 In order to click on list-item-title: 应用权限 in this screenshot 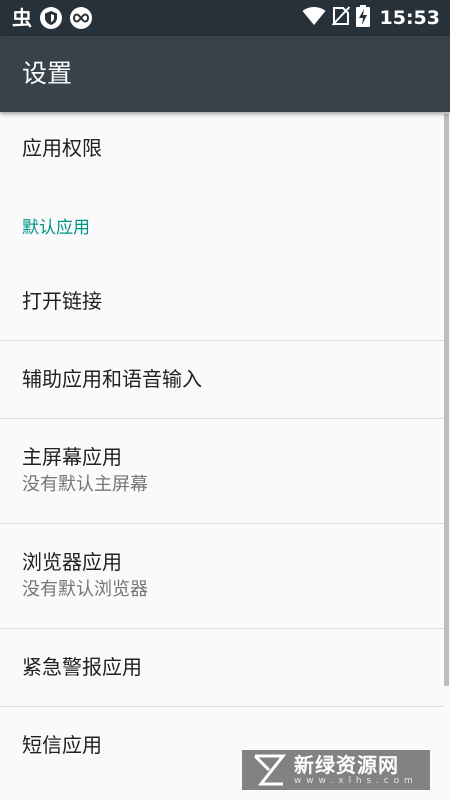, I will do `click(62, 148)`.